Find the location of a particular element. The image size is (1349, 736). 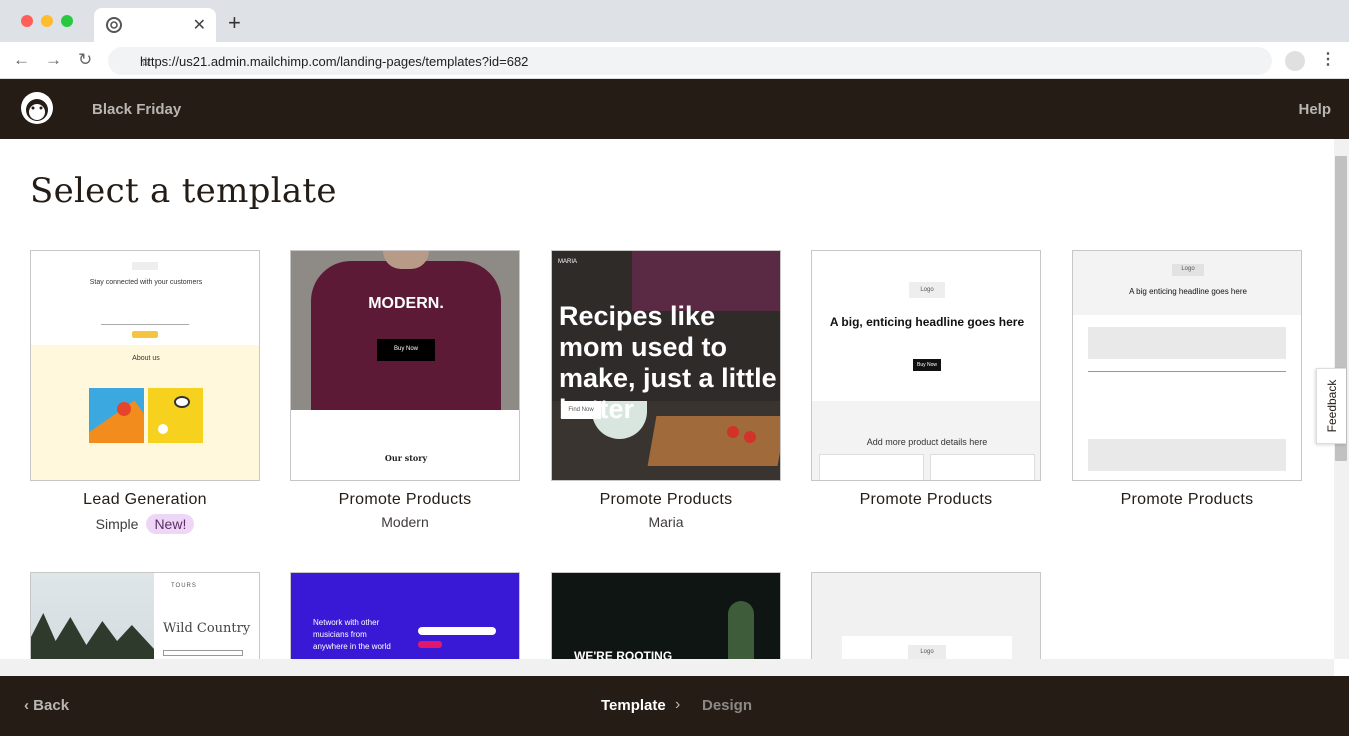

template-name: Lead Generation is located at coordinates (145, 499).